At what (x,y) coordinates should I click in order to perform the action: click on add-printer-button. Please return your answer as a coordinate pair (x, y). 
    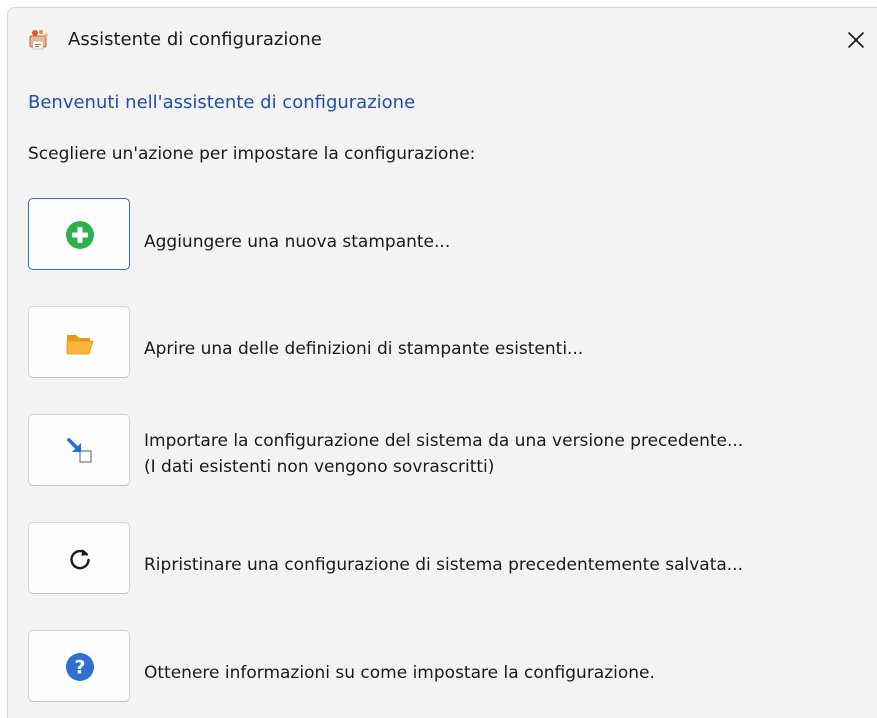
    Looking at the image, I should click on (79, 234).